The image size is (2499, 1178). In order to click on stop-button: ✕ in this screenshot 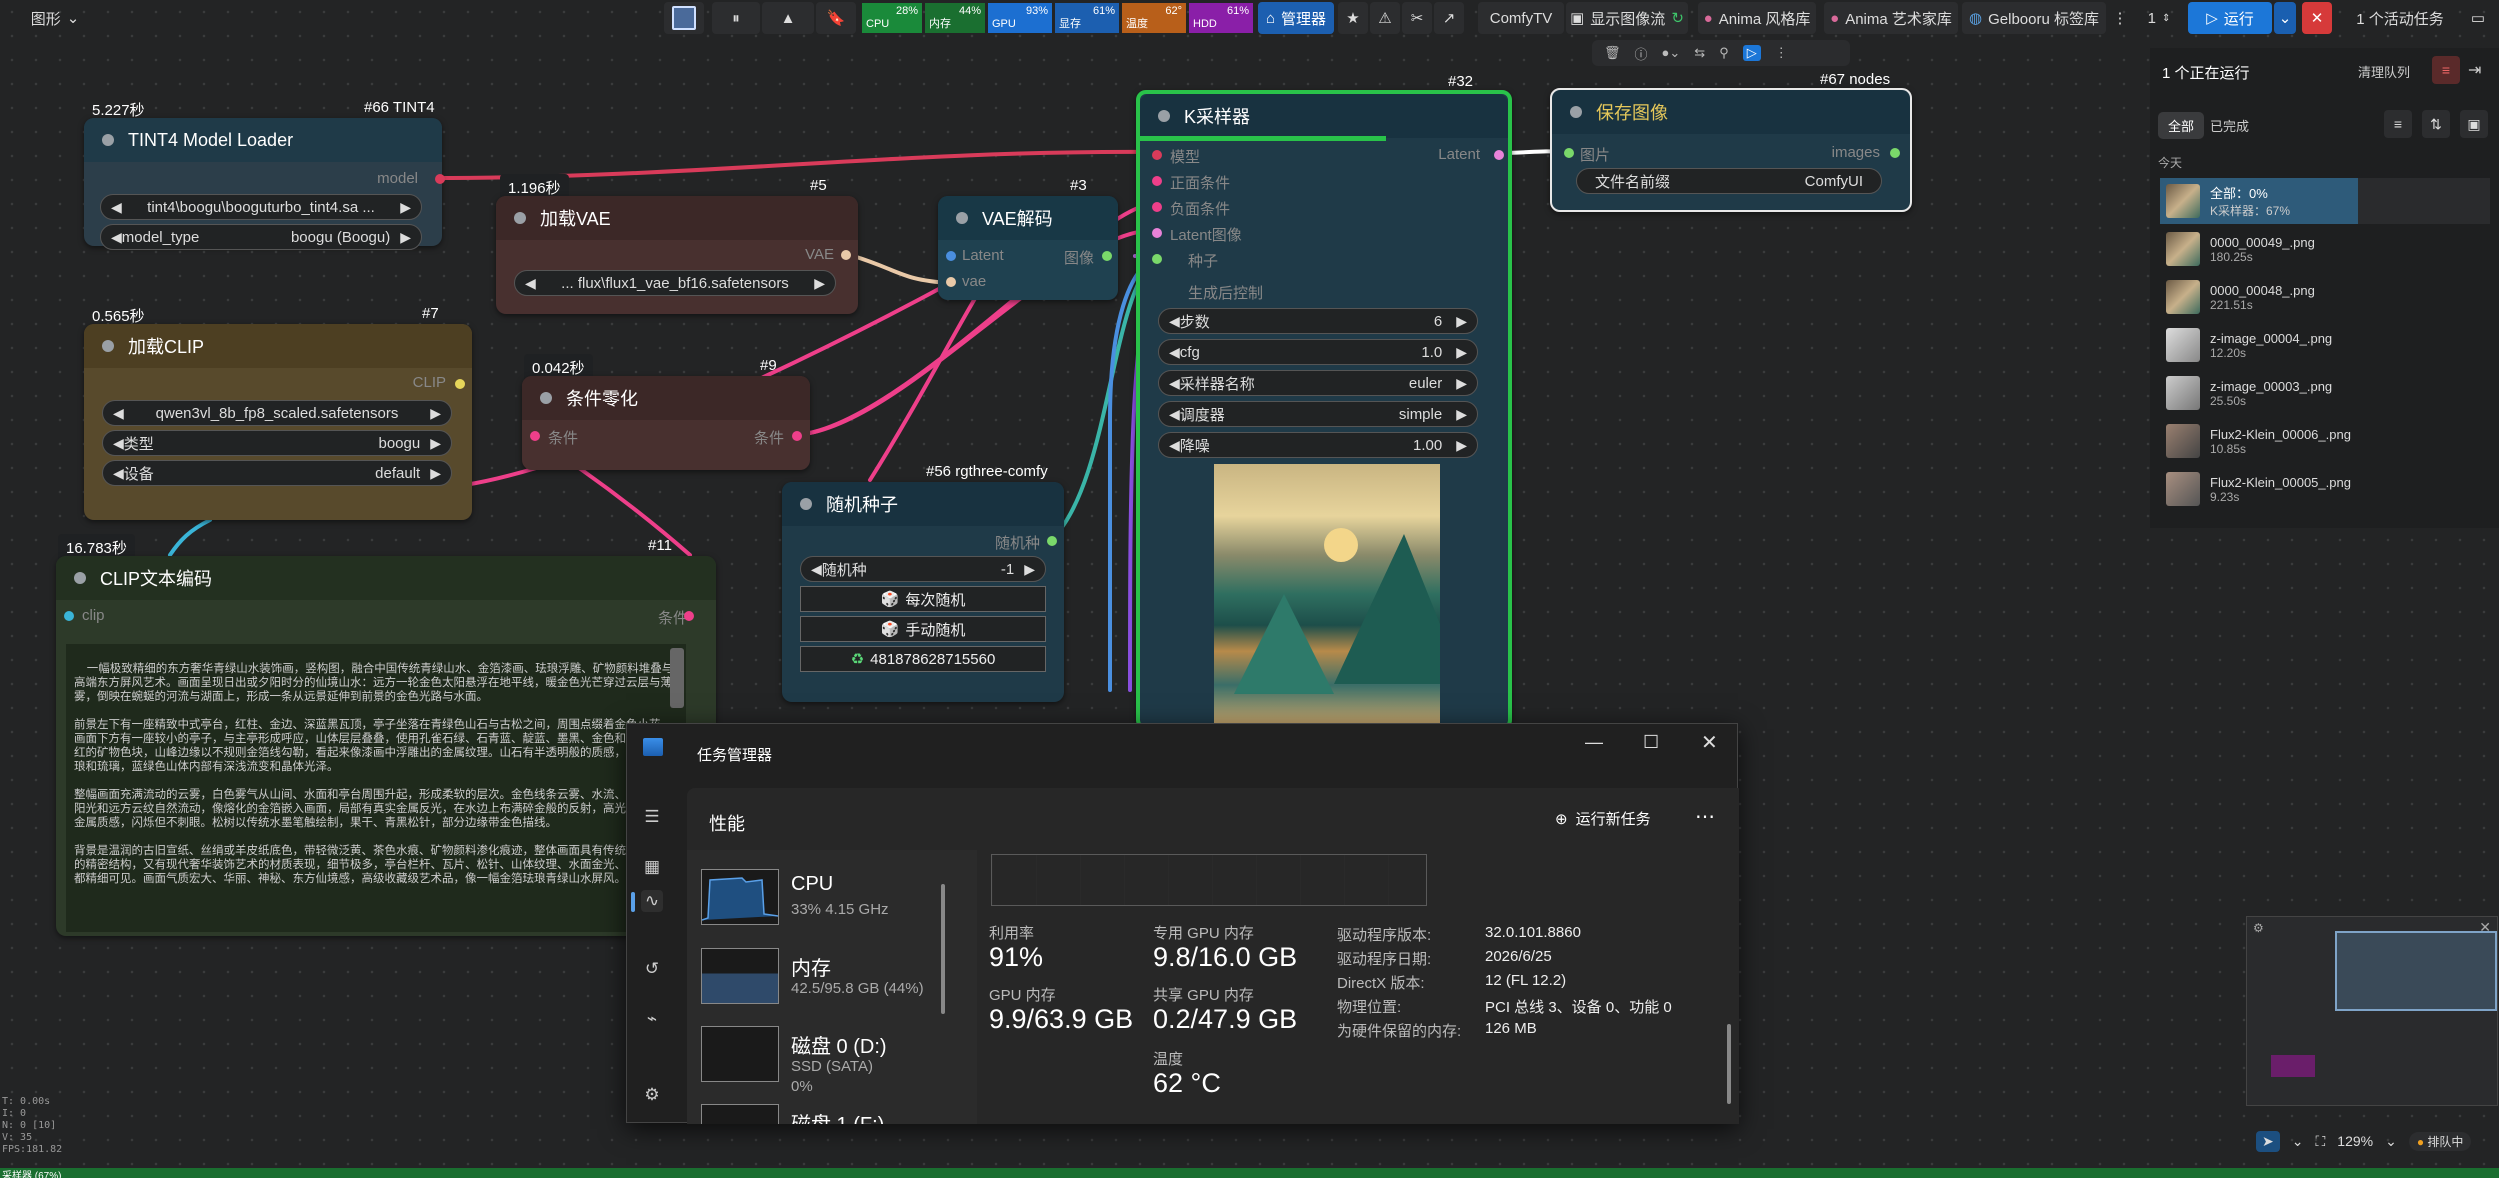, I will do `click(2317, 18)`.